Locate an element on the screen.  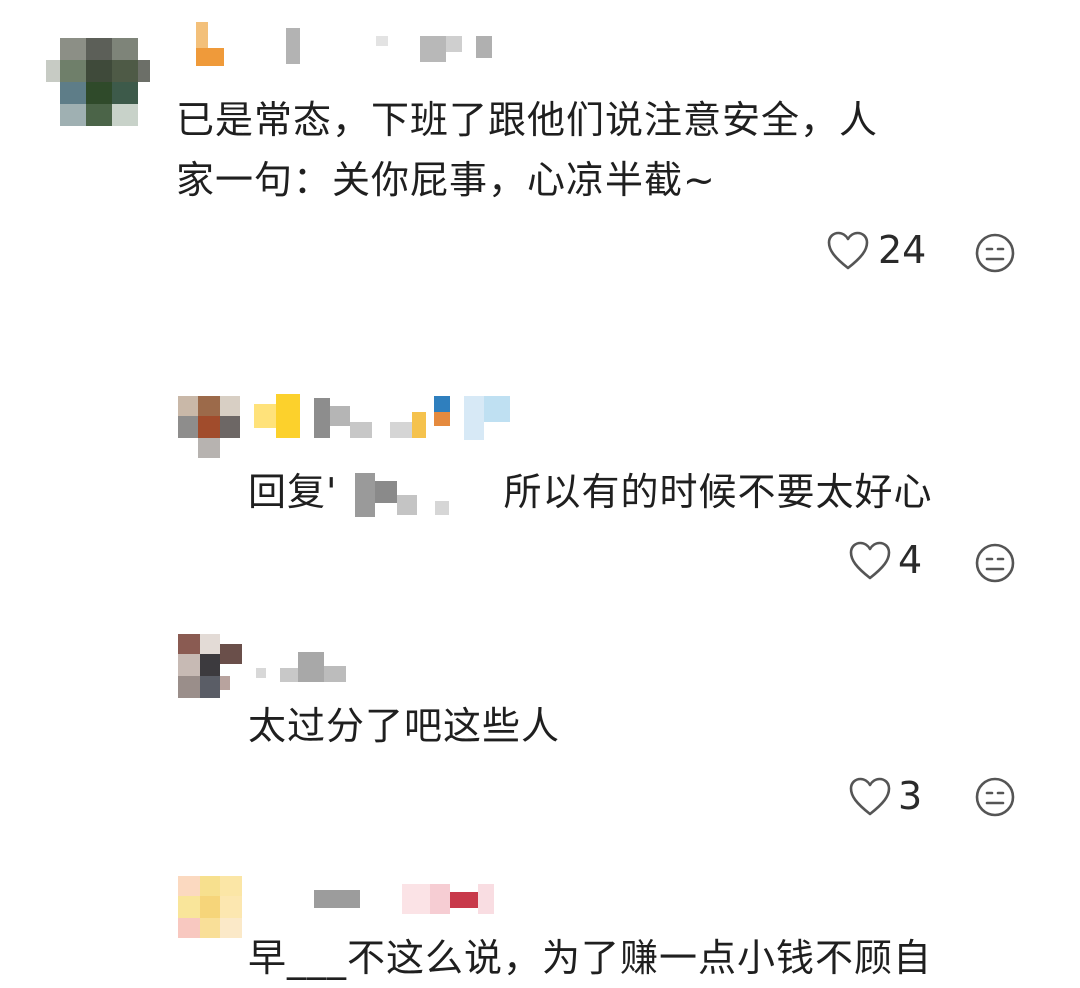
comment-text: 太过分了吧这些人 is located at coordinates (404, 726).